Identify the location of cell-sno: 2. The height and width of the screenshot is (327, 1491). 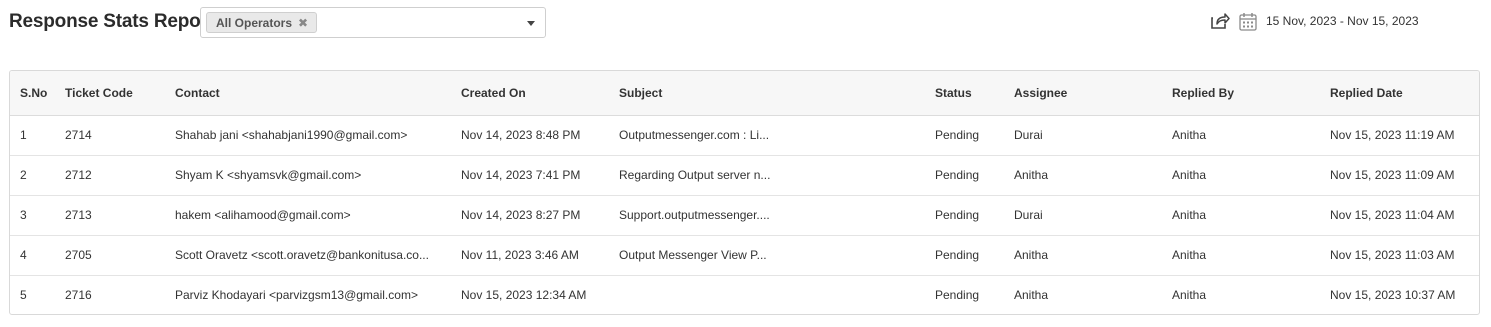
(32, 175).